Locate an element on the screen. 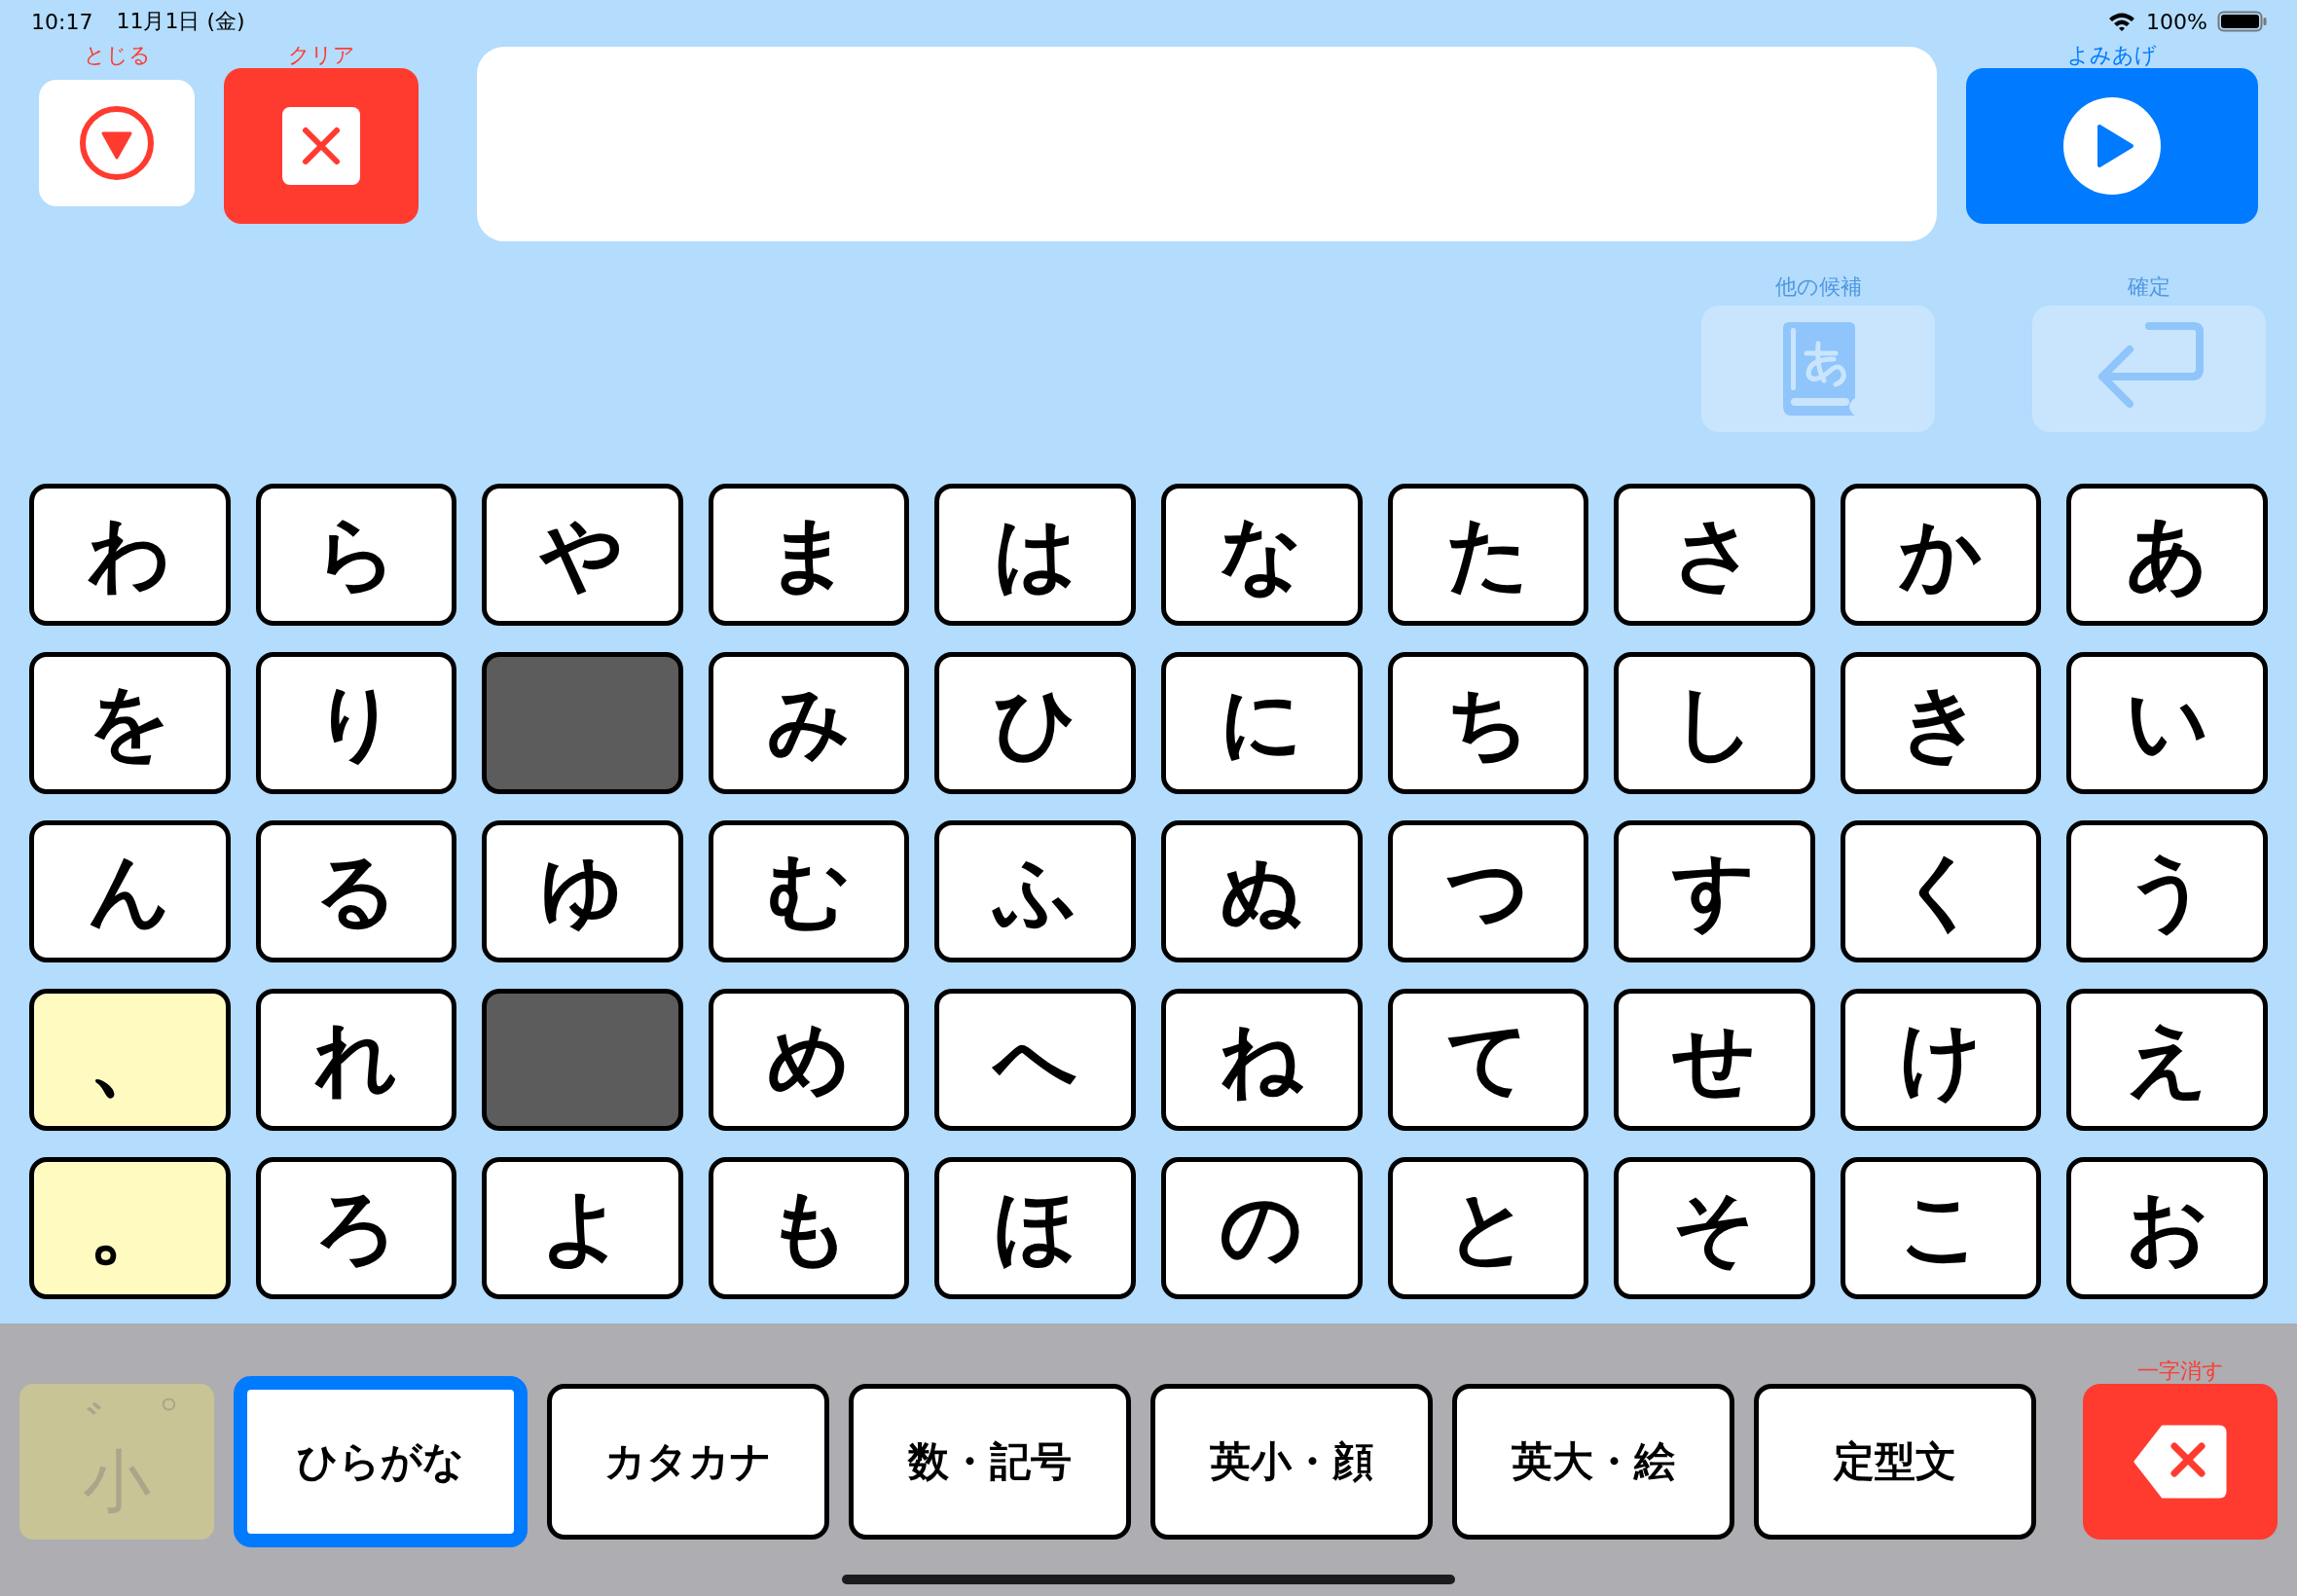 The image size is (2297, 1596). kana-key: ま is located at coordinates (809, 555).